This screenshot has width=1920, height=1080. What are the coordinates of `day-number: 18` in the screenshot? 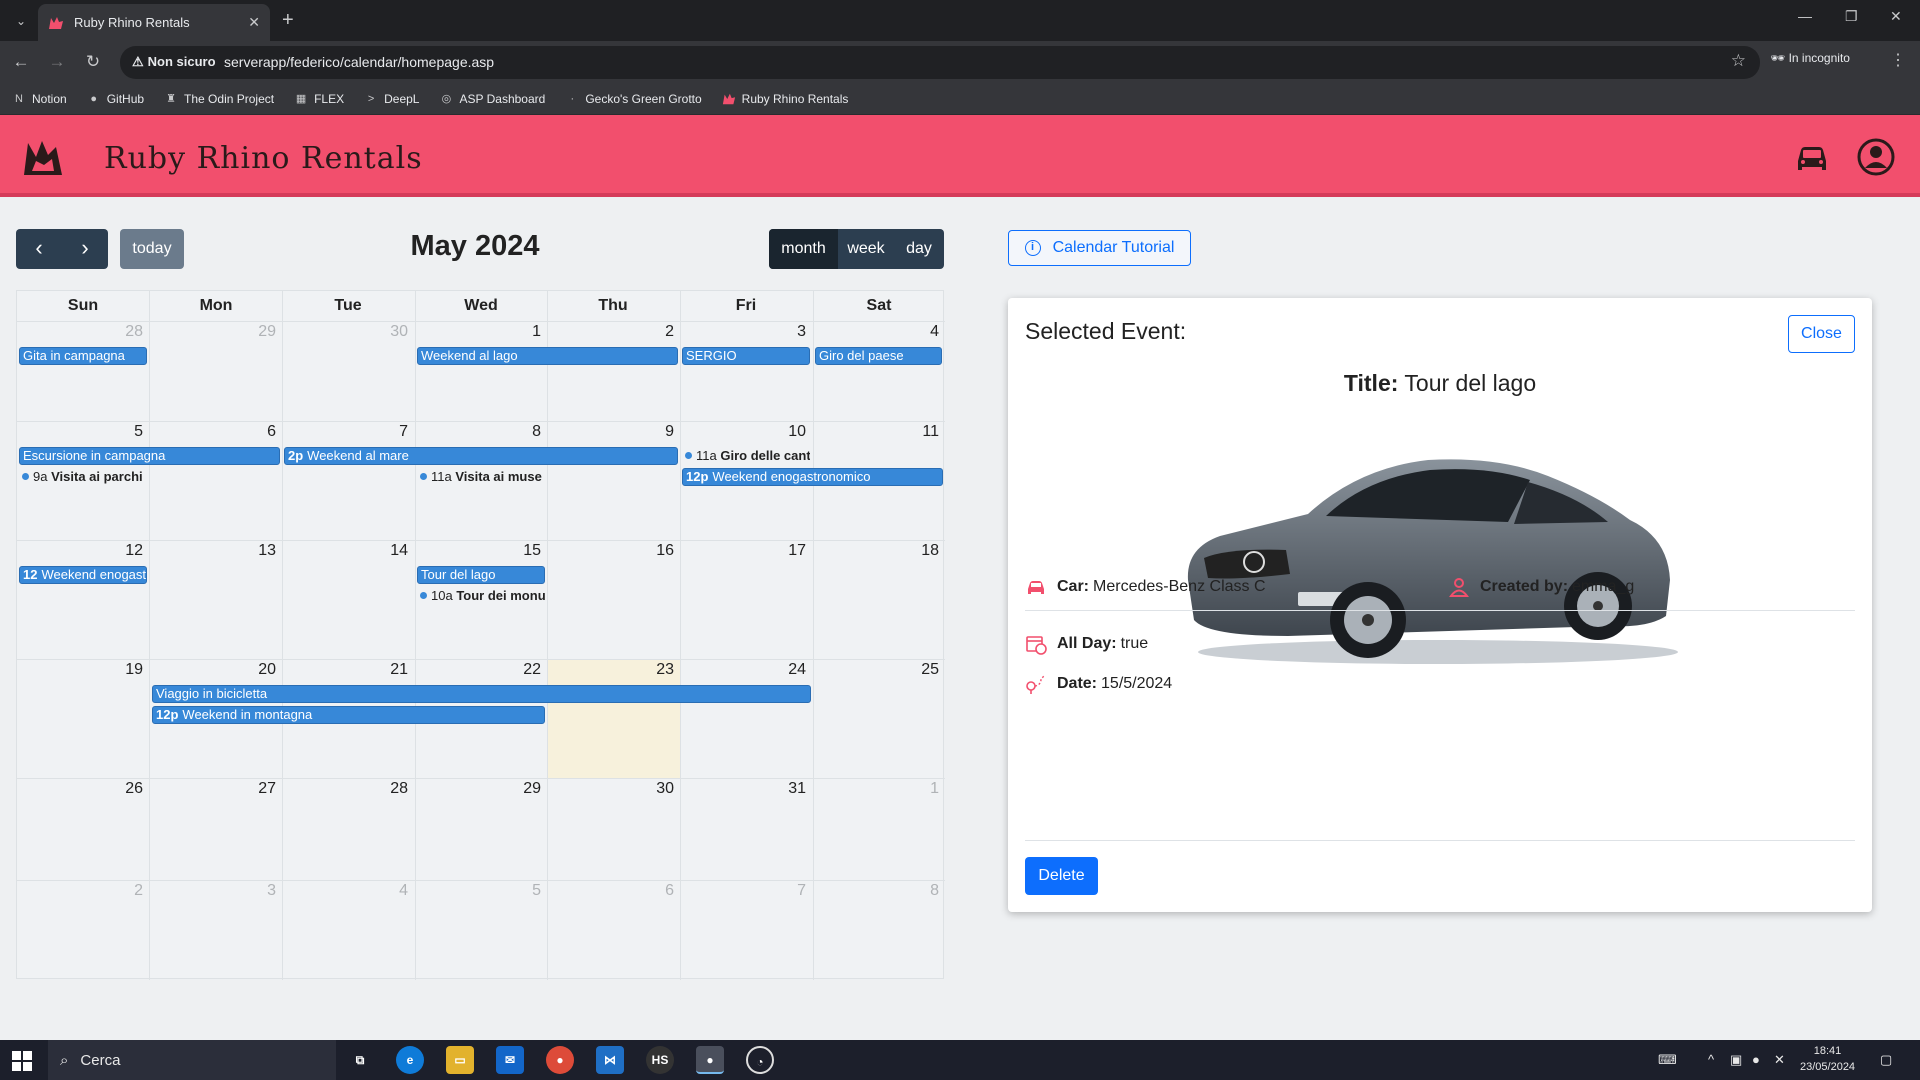 It's located at (924, 551).